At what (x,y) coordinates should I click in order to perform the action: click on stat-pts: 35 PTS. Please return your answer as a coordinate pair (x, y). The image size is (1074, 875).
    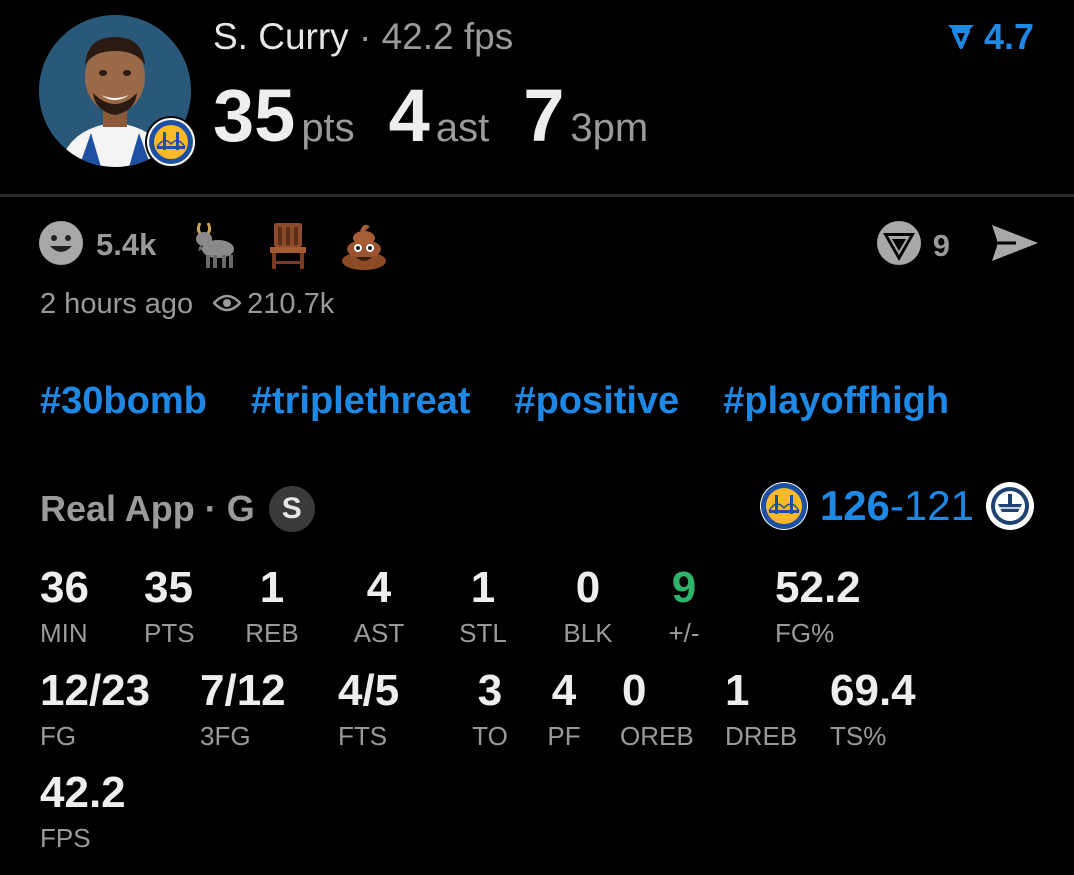
    Looking at the image, I should click on (169, 606).